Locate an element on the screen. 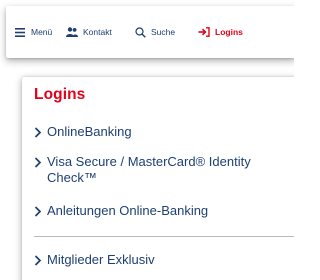  link-label: Mitglieder Exklusiv is located at coordinates (101, 259).